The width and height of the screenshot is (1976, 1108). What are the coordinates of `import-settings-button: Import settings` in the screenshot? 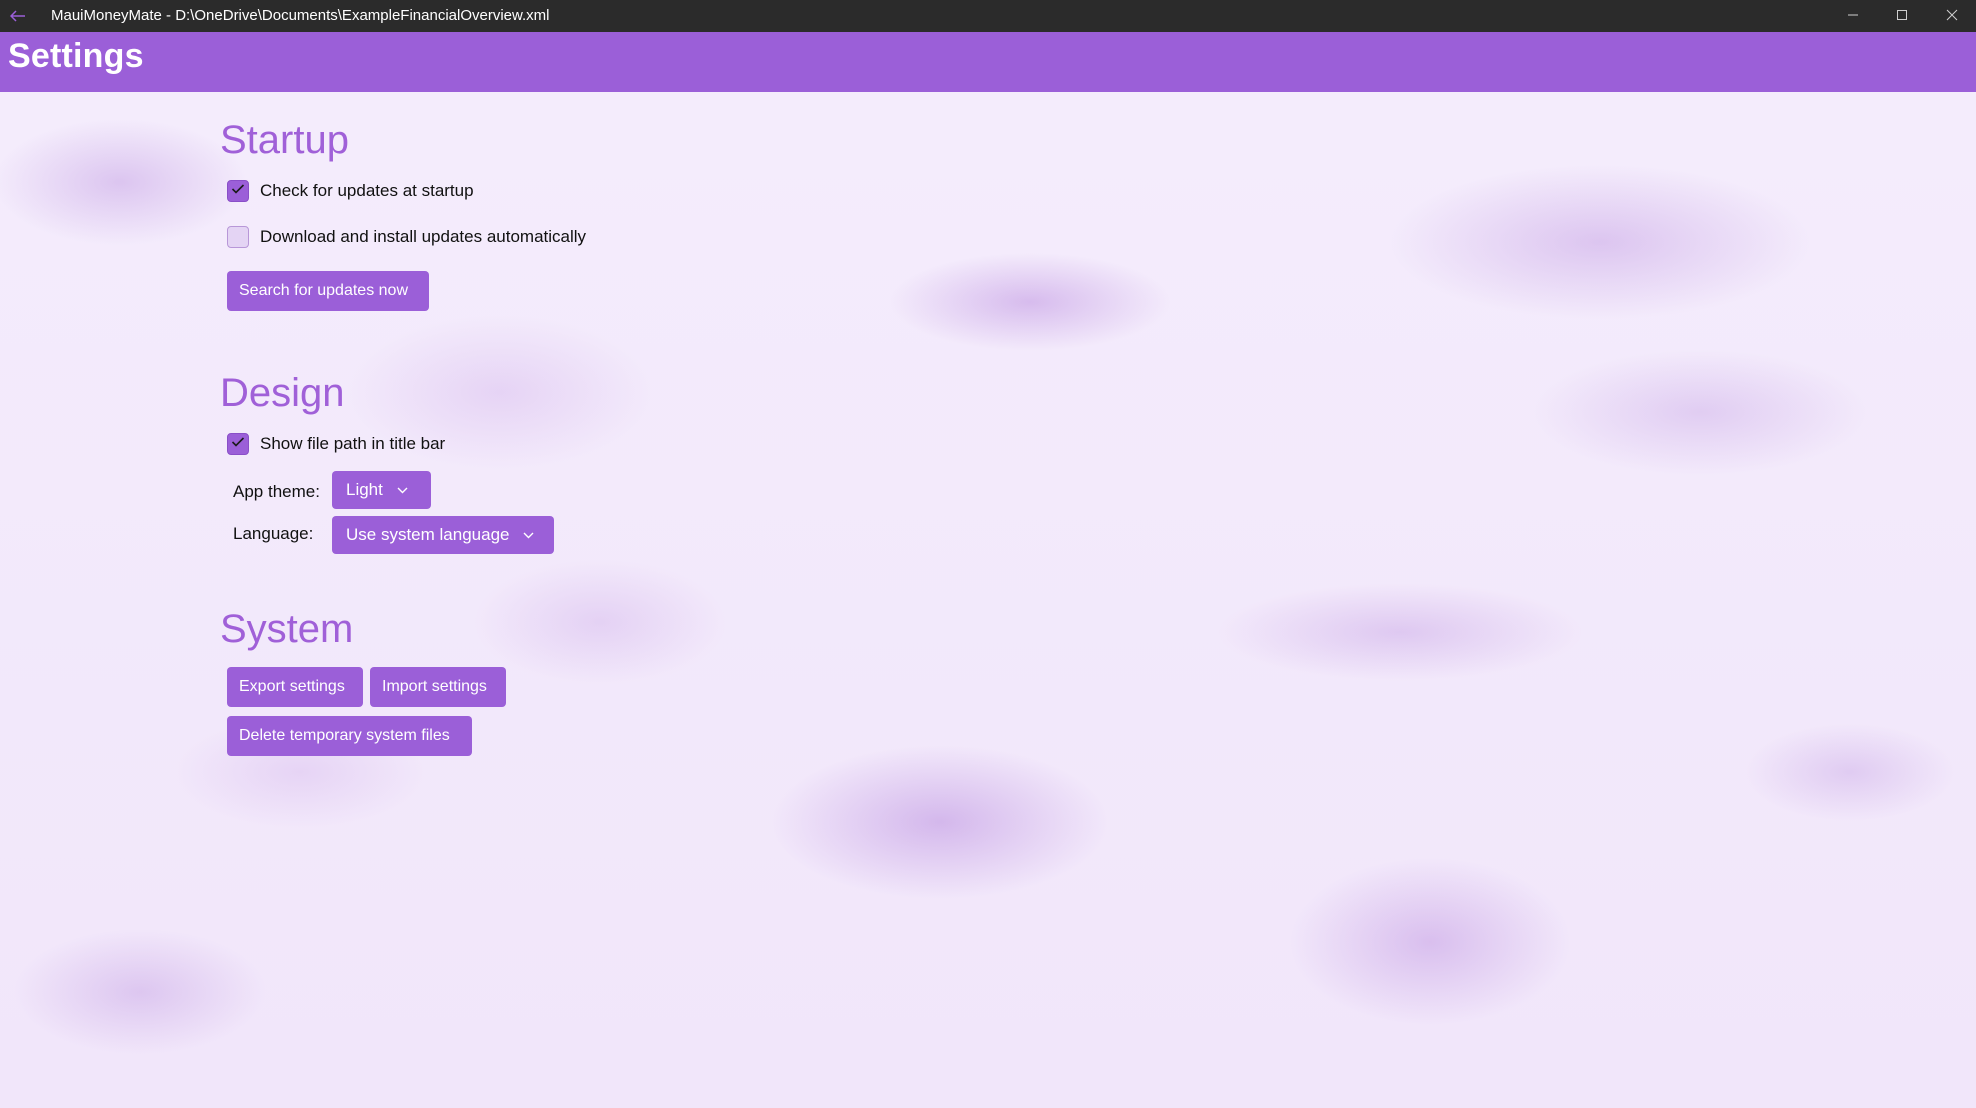 It's located at (438, 687).